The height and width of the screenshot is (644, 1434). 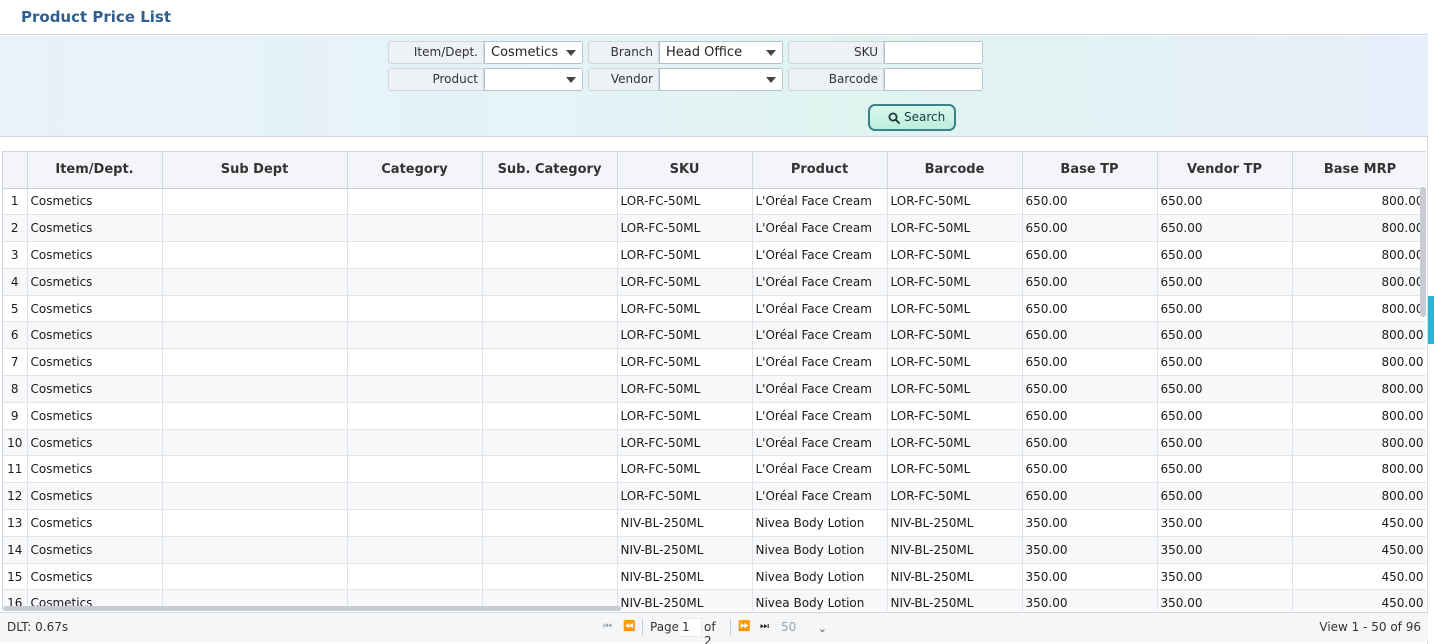 I want to click on search-button: Search, so click(x=912, y=117).